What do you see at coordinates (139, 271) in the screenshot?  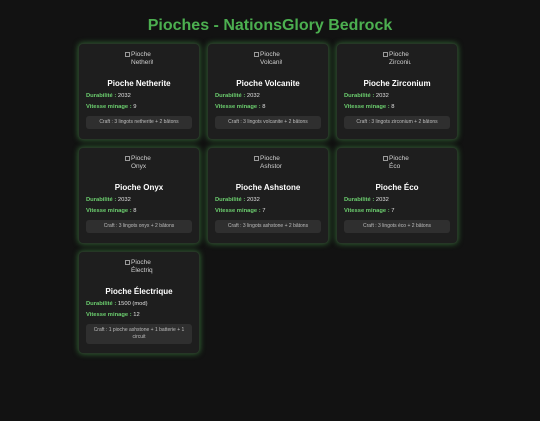 I see `broken-image: Pioche Électrique` at bounding box center [139, 271].